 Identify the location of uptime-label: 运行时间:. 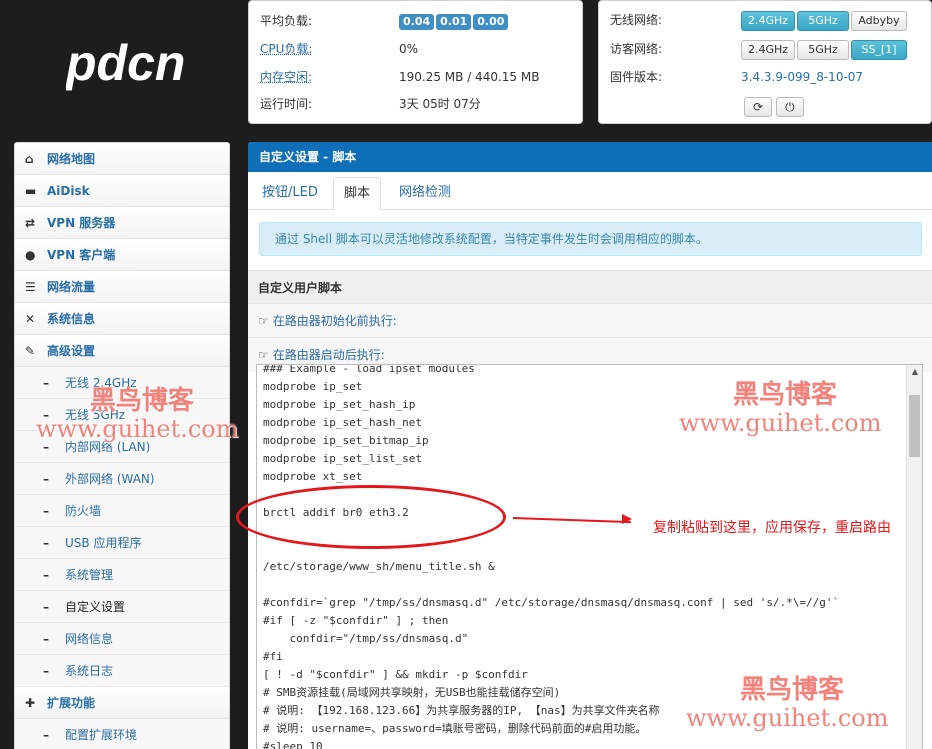
(286, 104).